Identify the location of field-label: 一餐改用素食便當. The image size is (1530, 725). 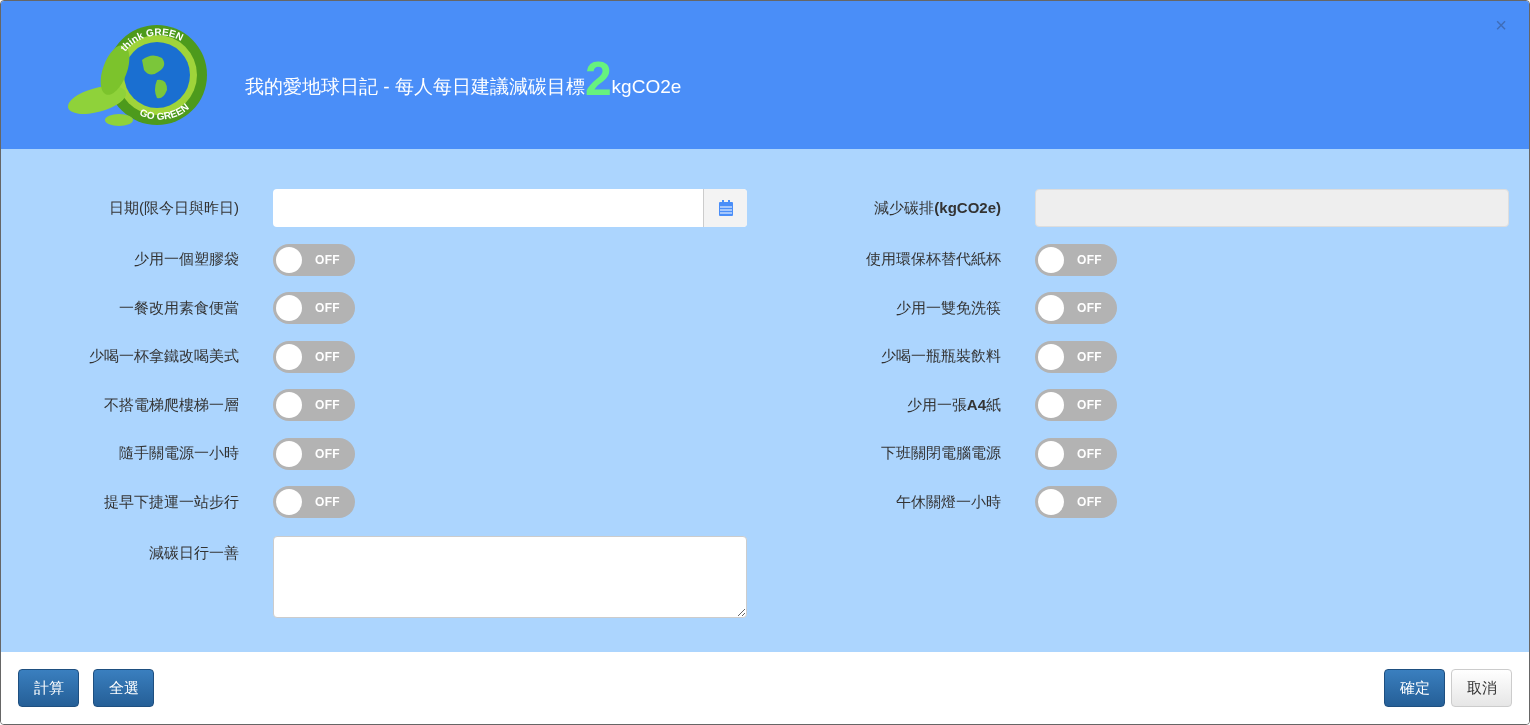
(178, 307).